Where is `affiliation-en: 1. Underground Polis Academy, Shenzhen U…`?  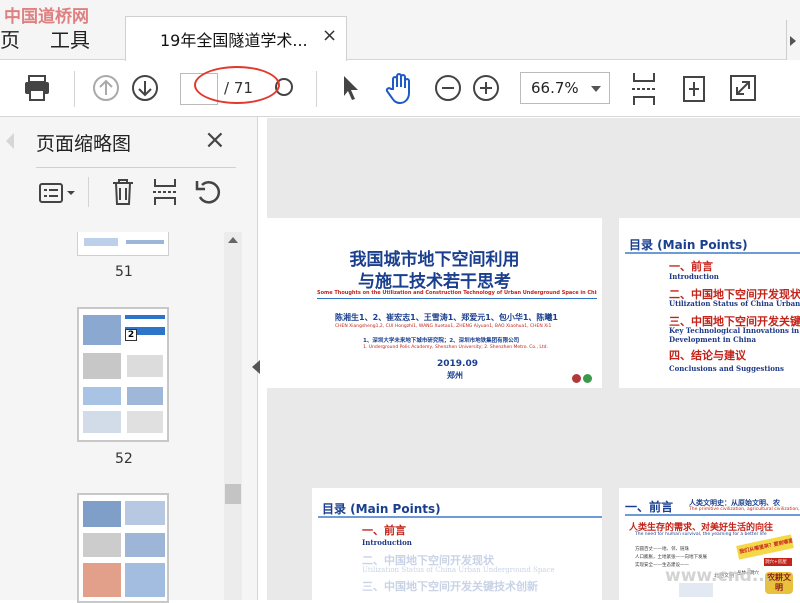 affiliation-en: 1. Underground Polis Academy, Shenzhen U… is located at coordinates (455, 347).